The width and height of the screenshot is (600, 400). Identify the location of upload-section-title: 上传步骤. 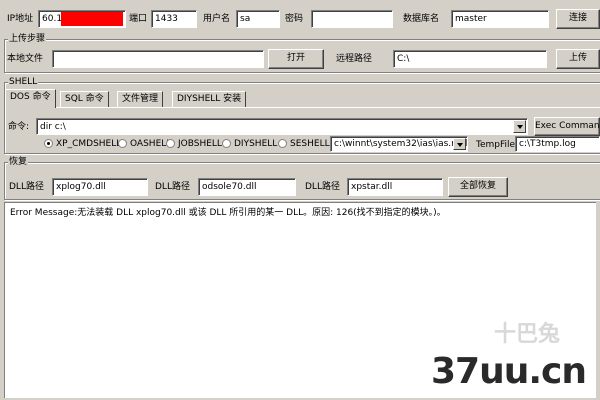
(27, 39).